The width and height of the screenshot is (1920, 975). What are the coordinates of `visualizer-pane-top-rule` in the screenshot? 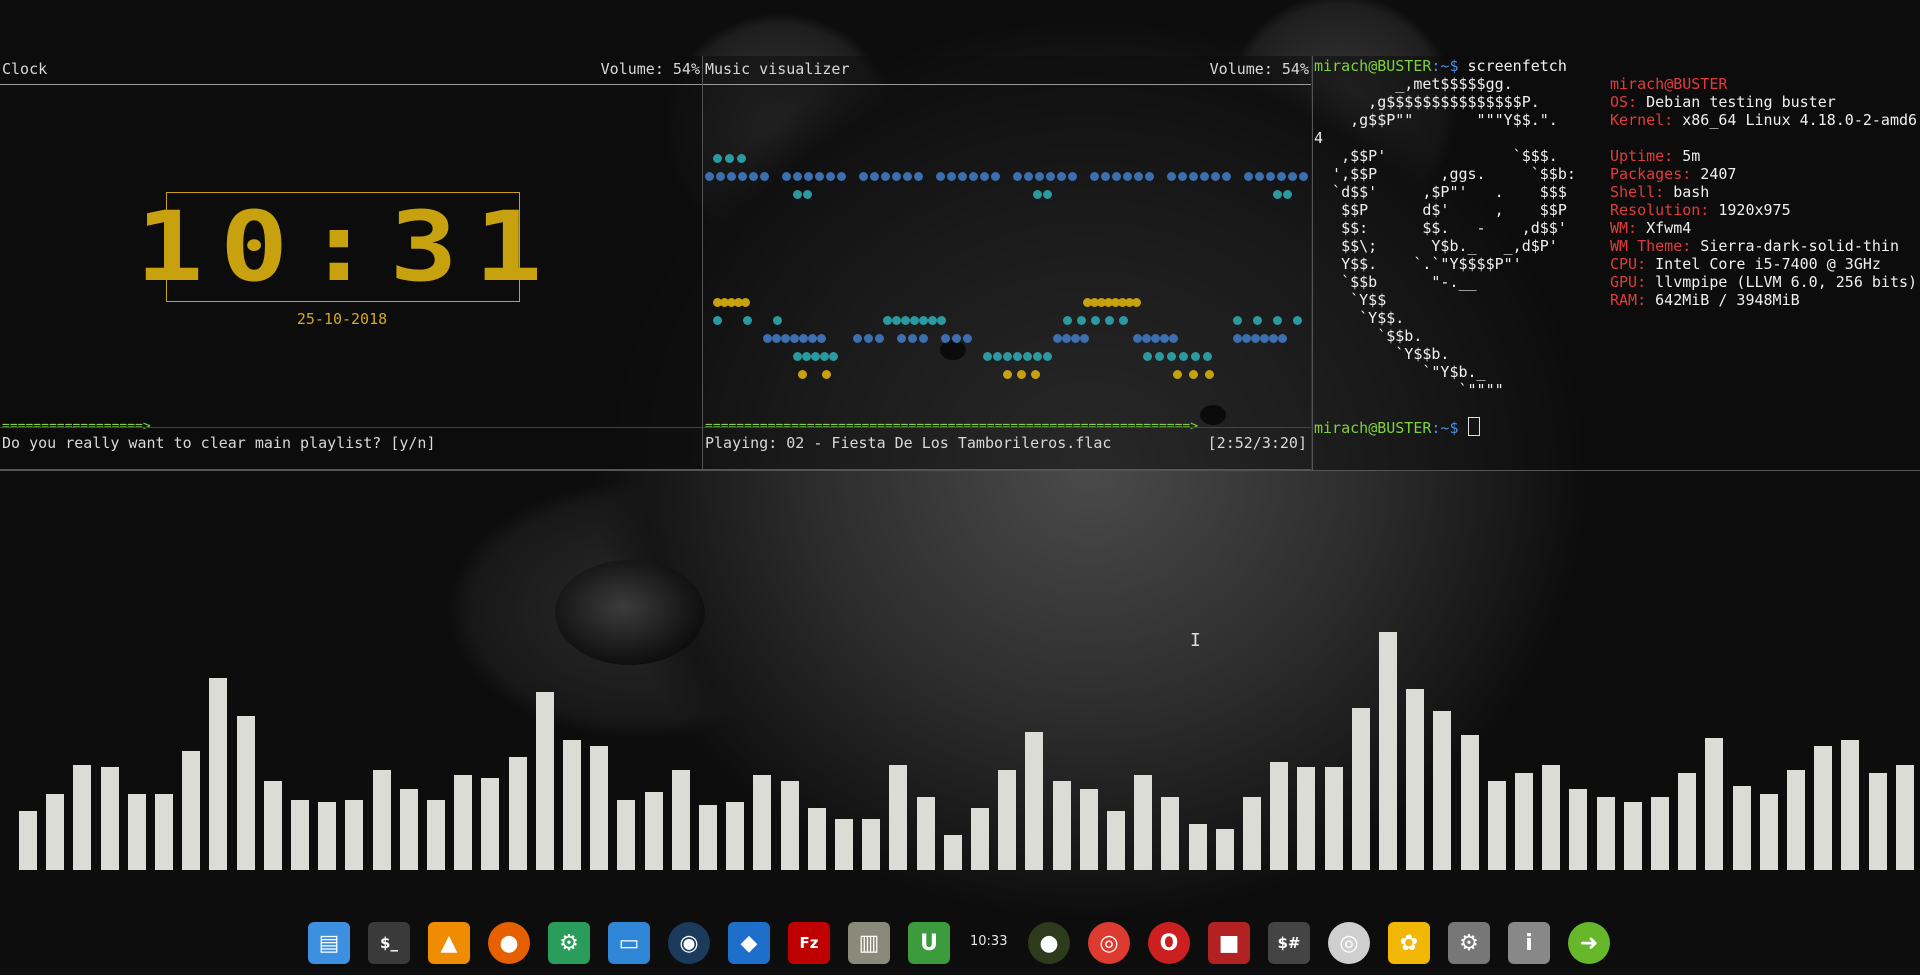 It's located at (1007, 84).